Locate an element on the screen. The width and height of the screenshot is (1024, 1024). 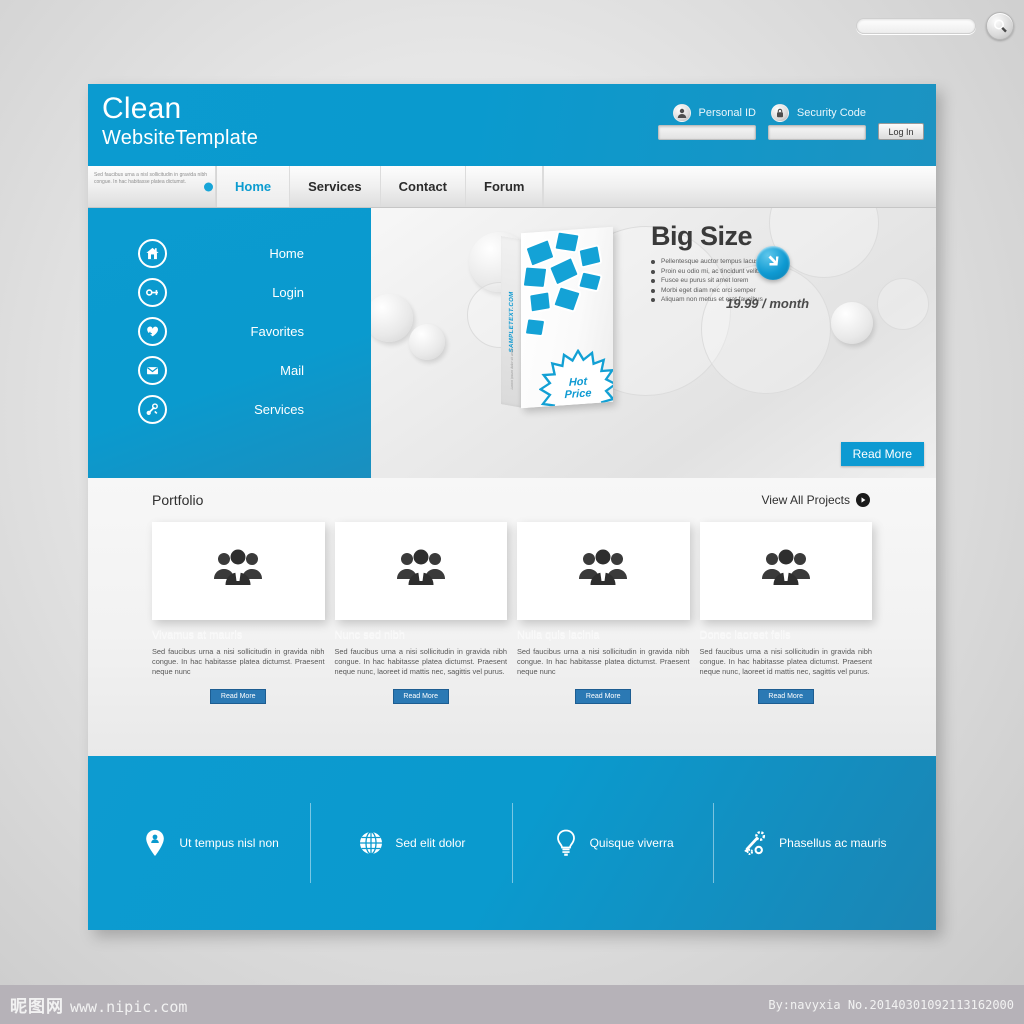
feature-item-location: Ut tempus nisl non is located at coordinates (211, 843).